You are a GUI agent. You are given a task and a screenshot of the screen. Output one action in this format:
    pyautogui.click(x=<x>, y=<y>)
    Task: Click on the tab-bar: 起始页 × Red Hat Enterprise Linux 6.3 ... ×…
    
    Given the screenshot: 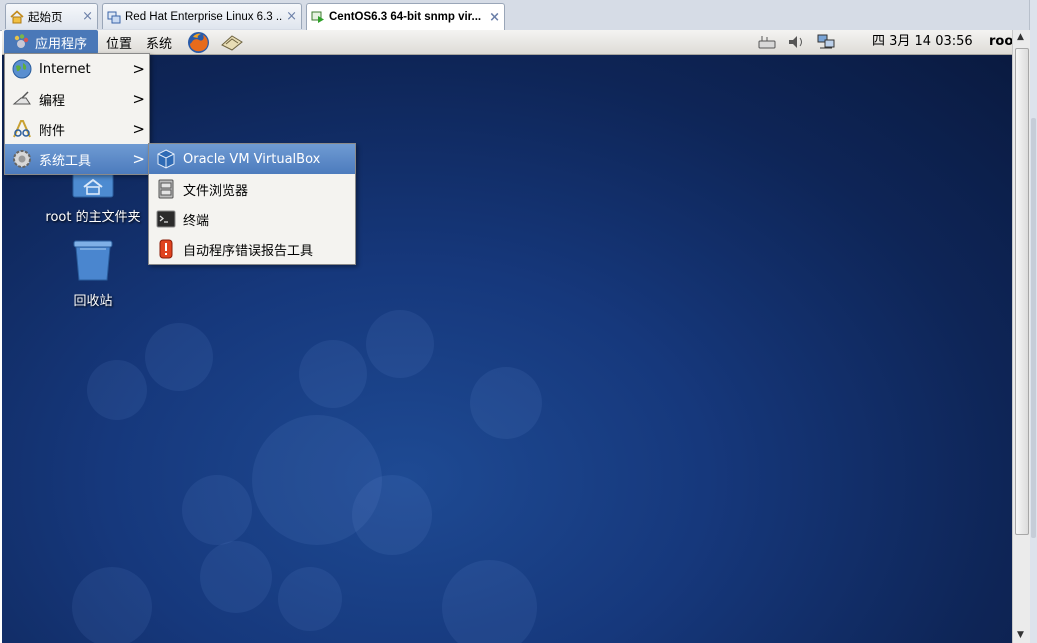 What is the action you would take?
    pyautogui.click(x=514, y=15)
    